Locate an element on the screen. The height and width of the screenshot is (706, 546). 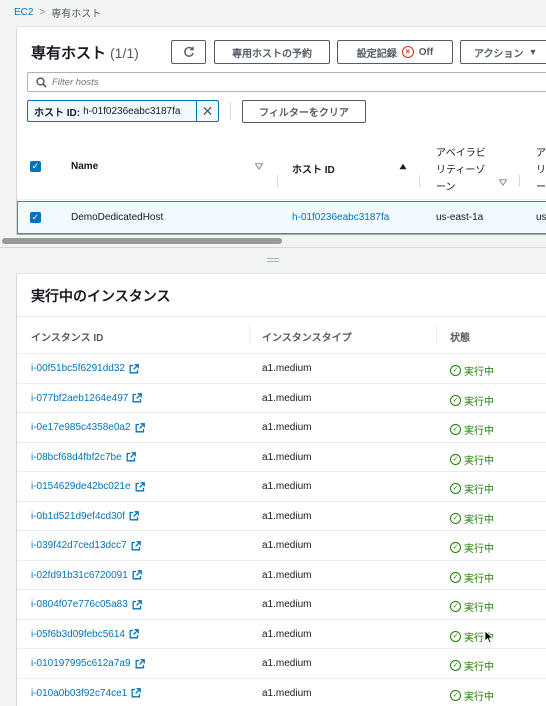
instance-id-text: i-00f51bc5f6291dd32 is located at coordinates (78, 368).